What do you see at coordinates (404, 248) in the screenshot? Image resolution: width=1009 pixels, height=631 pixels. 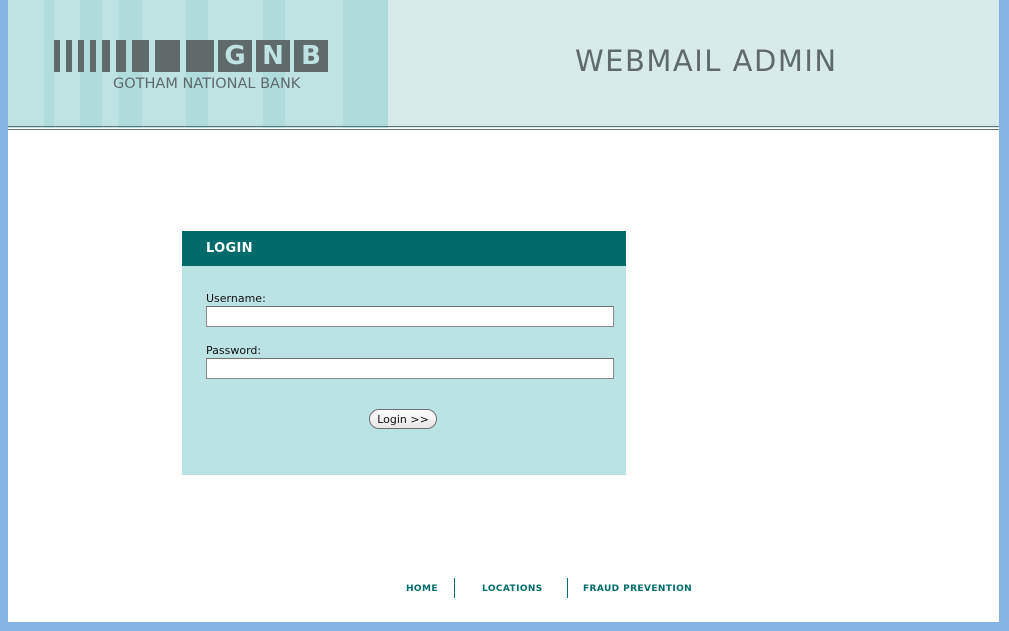 I see `login-header: LOGIN` at bounding box center [404, 248].